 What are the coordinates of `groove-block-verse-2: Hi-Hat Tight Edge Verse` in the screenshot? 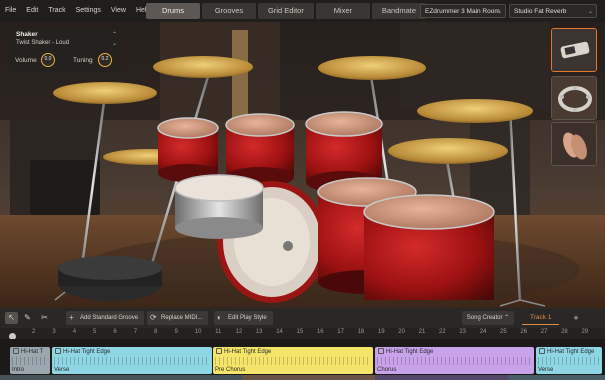 It's located at (569, 360).